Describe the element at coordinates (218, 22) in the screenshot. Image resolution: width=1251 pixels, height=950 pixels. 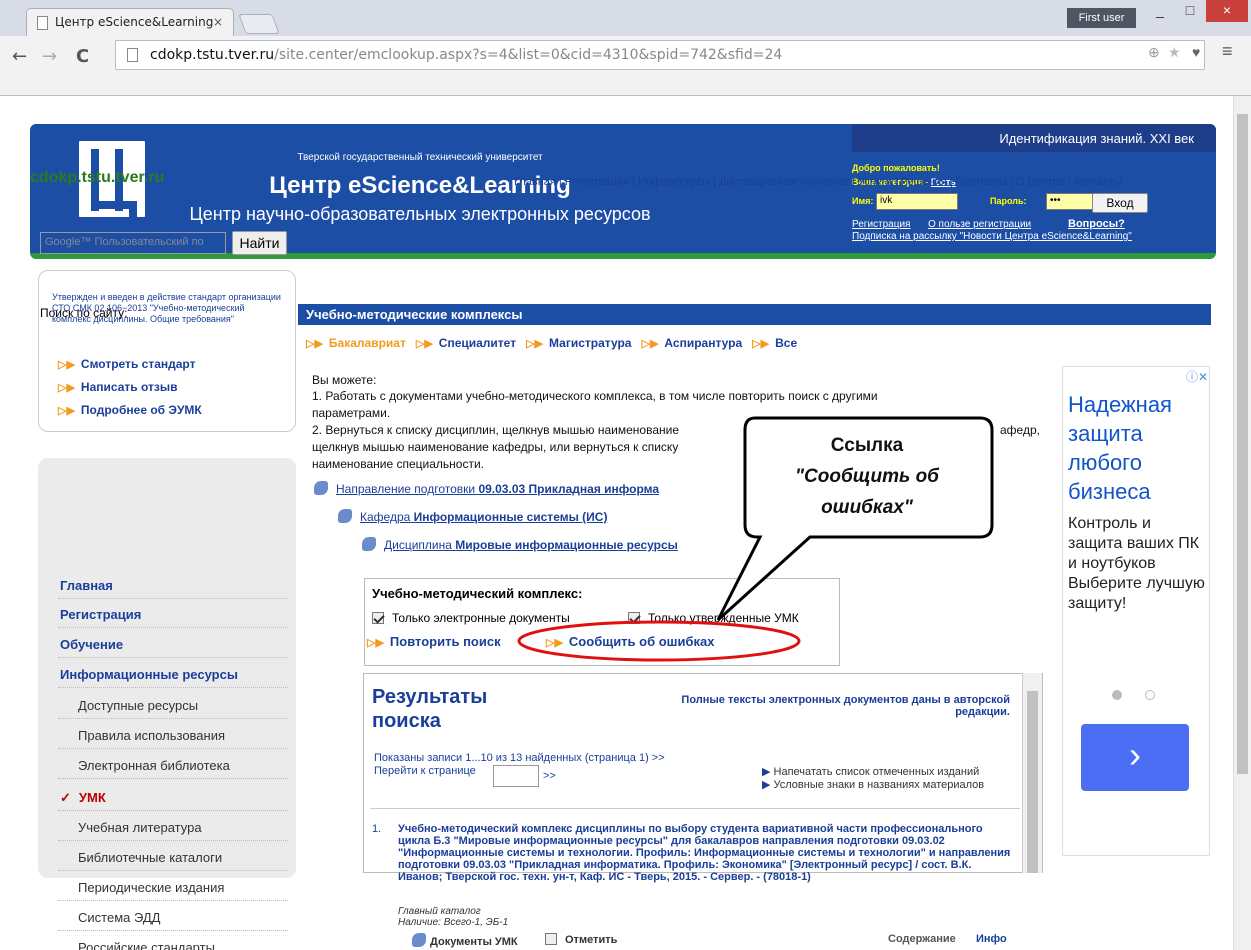
I see `tab-close-icon: ×` at that location.